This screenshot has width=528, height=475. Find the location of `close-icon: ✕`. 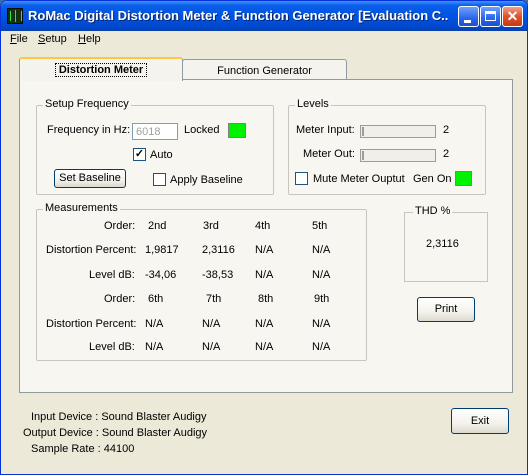

close-icon: ✕ is located at coordinates (512, 16).